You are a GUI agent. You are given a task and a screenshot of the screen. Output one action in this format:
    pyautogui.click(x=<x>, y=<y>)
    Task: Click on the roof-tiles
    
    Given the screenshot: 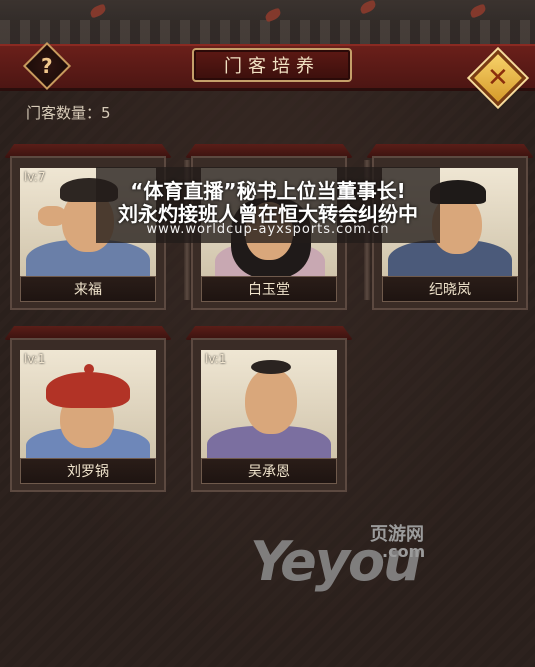 What is the action you would take?
    pyautogui.click(x=267, y=32)
    